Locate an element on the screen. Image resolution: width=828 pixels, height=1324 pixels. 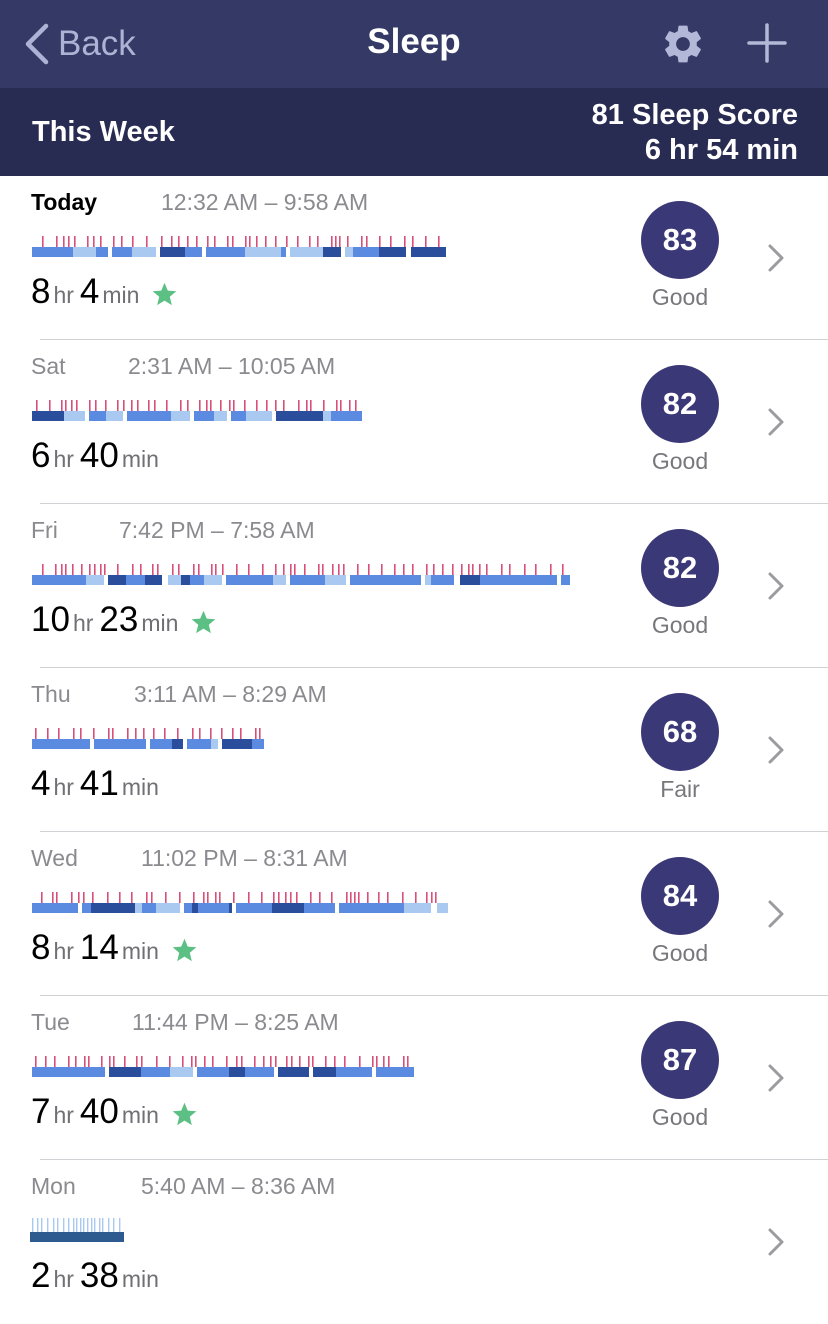
plus-icon is located at coordinates (767, 43).